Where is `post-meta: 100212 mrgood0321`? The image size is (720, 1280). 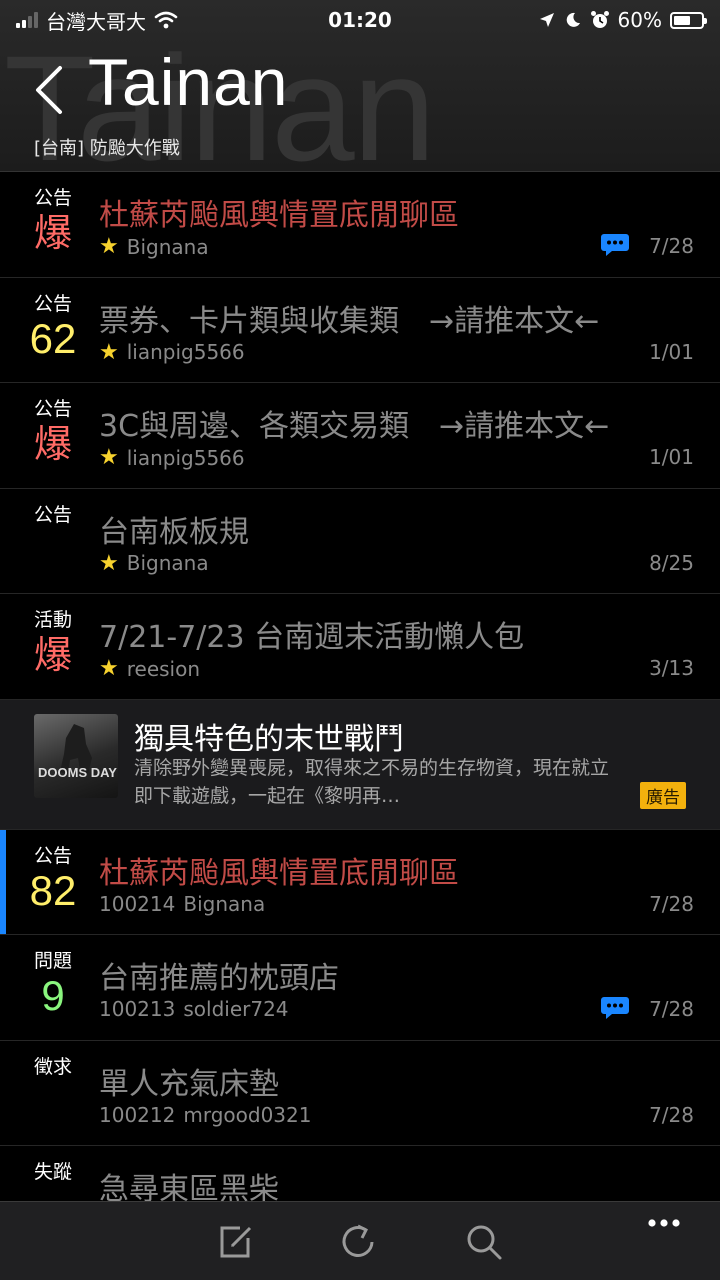 post-meta: 100212 mrgood0321 is located at coordinates (205, 1115).